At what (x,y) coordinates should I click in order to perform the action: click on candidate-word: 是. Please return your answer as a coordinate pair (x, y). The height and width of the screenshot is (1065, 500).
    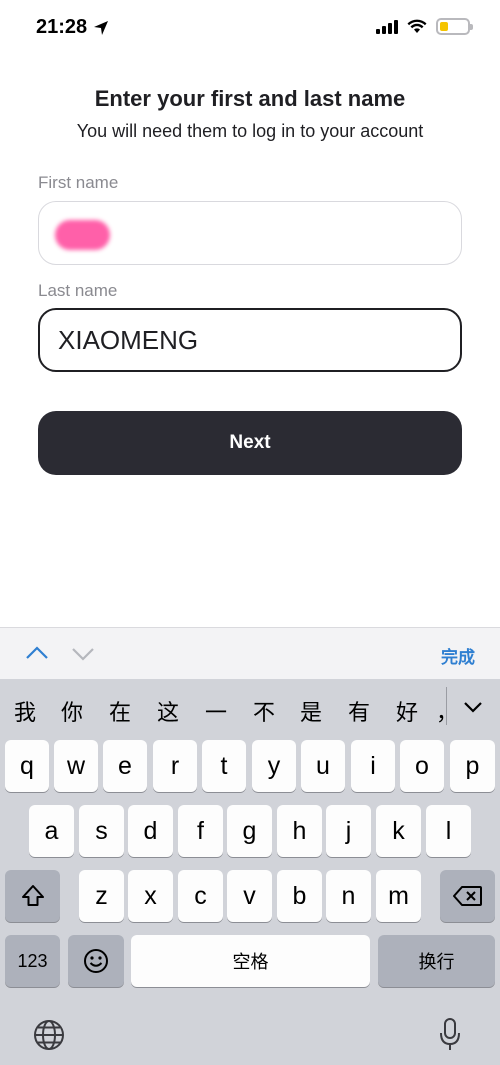
    Looking at the image, I should click on (311, 711).